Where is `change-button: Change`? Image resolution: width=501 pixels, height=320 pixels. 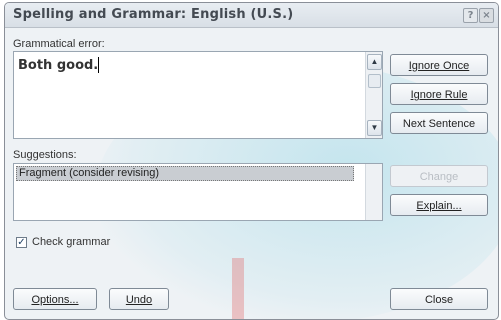 change-button: Change is located at coordinates (439, 176).